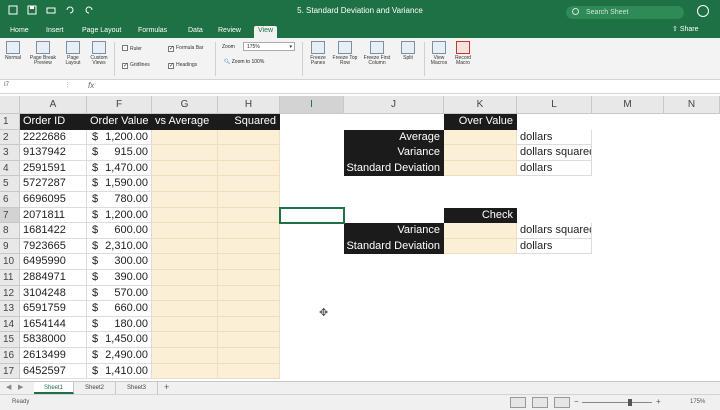  Describe the element at coordinates (394, 168) in the screenshot. I see `label-standard-deviation: Standard Deviation` at that location.